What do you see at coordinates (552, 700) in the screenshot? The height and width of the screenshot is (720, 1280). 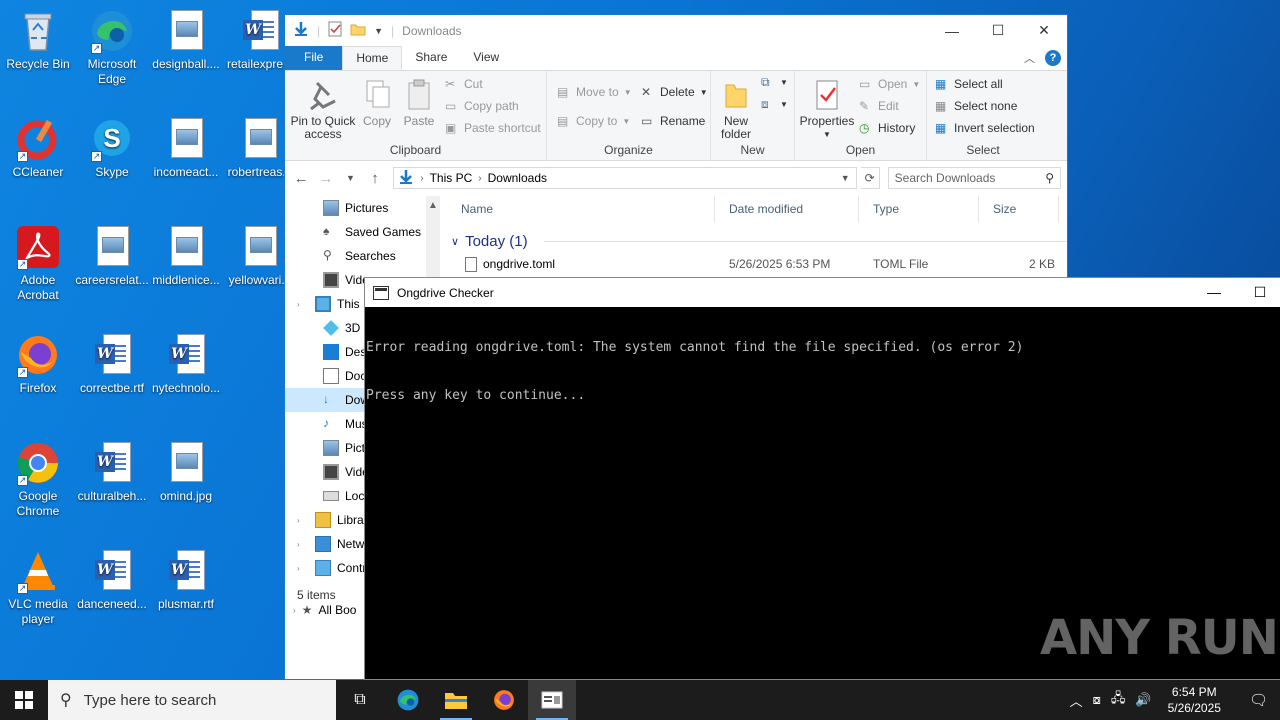 I see `taskbar-console-button` at bounding box center [552, 700].